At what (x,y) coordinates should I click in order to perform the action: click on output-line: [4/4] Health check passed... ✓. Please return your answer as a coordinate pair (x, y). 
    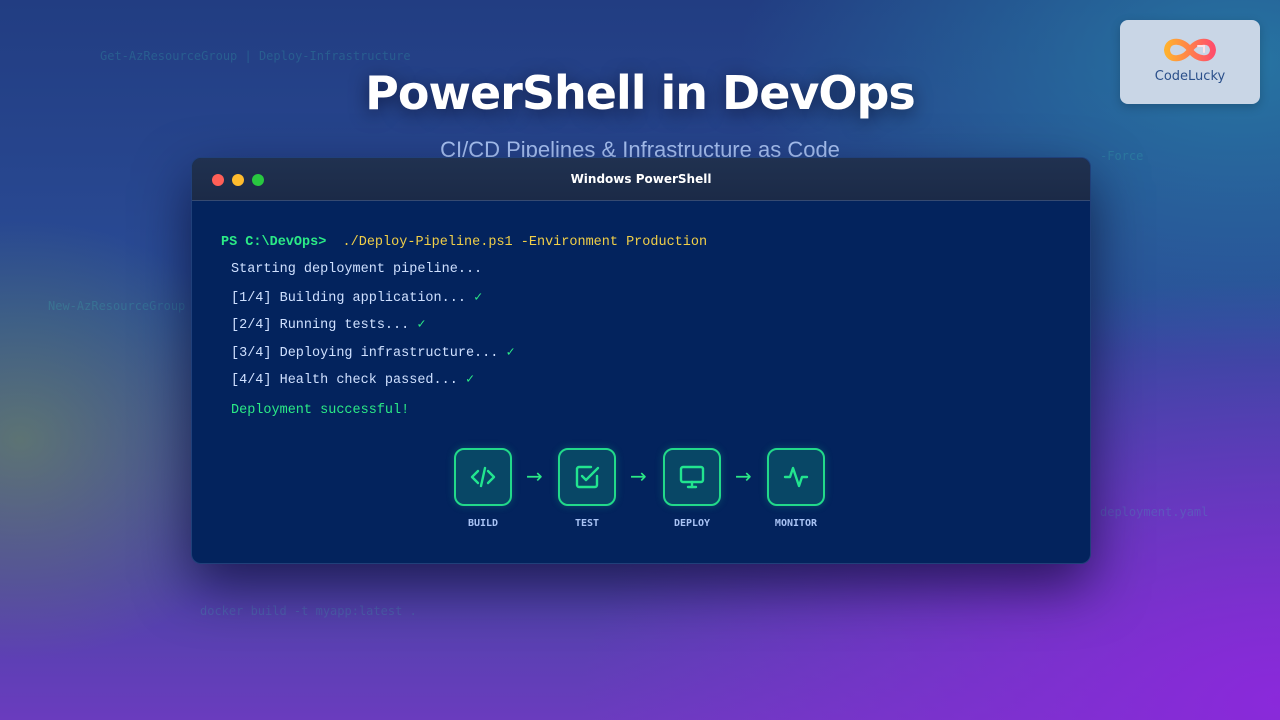
    Looking at the image, I should click on (352, 379).